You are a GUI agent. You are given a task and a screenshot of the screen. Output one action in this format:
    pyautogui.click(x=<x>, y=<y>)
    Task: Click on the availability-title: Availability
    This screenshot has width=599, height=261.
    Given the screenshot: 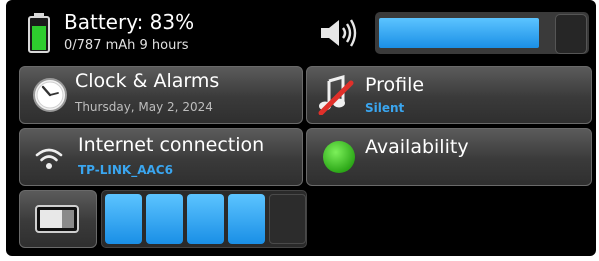 What is the action you would take?
    pyautogui.click(x=417, y=147)
    